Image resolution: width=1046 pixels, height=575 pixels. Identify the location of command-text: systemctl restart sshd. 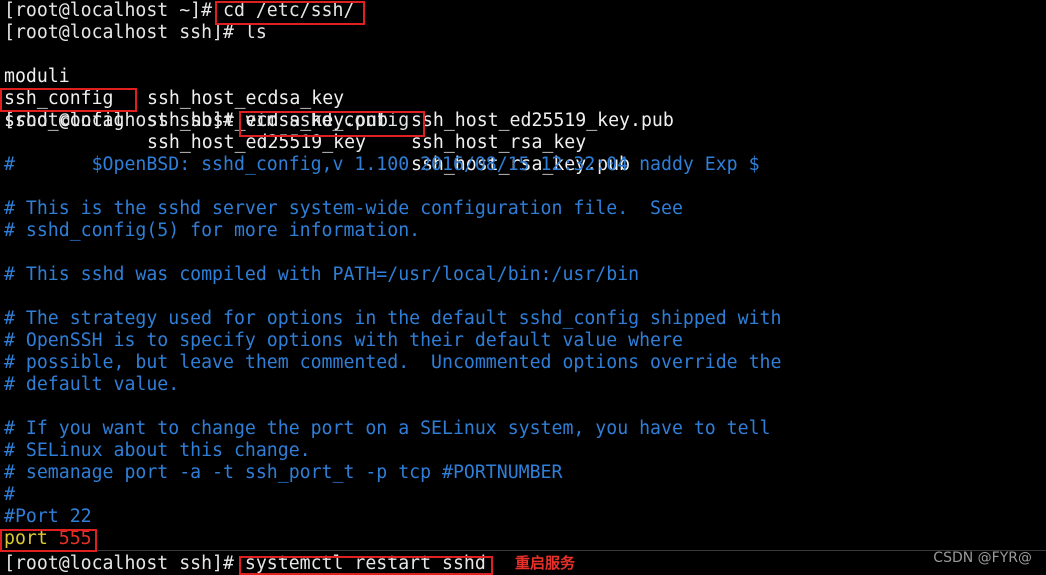
(359, 563).